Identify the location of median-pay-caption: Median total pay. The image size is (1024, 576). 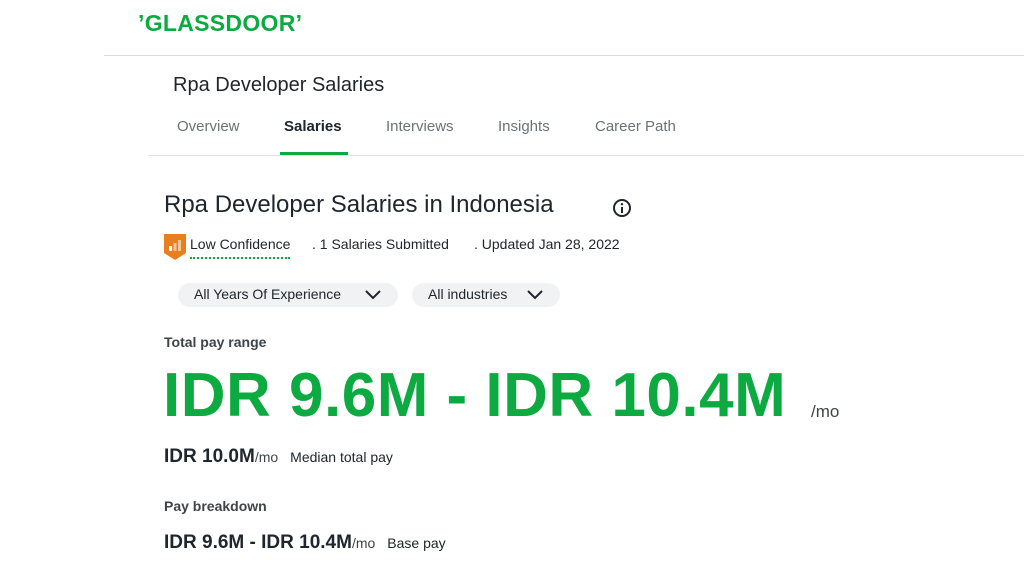
(341, 457).